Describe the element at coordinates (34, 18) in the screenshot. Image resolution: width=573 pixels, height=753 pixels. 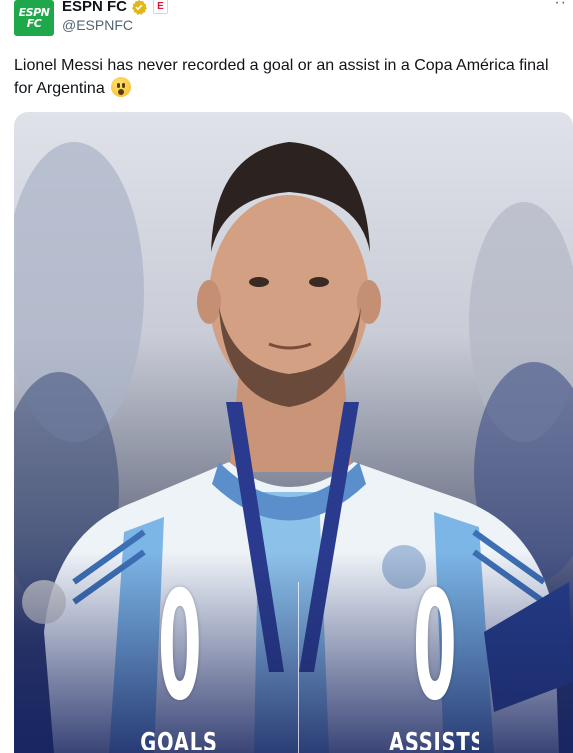
I see `avatar: ESPN FC` at that location.